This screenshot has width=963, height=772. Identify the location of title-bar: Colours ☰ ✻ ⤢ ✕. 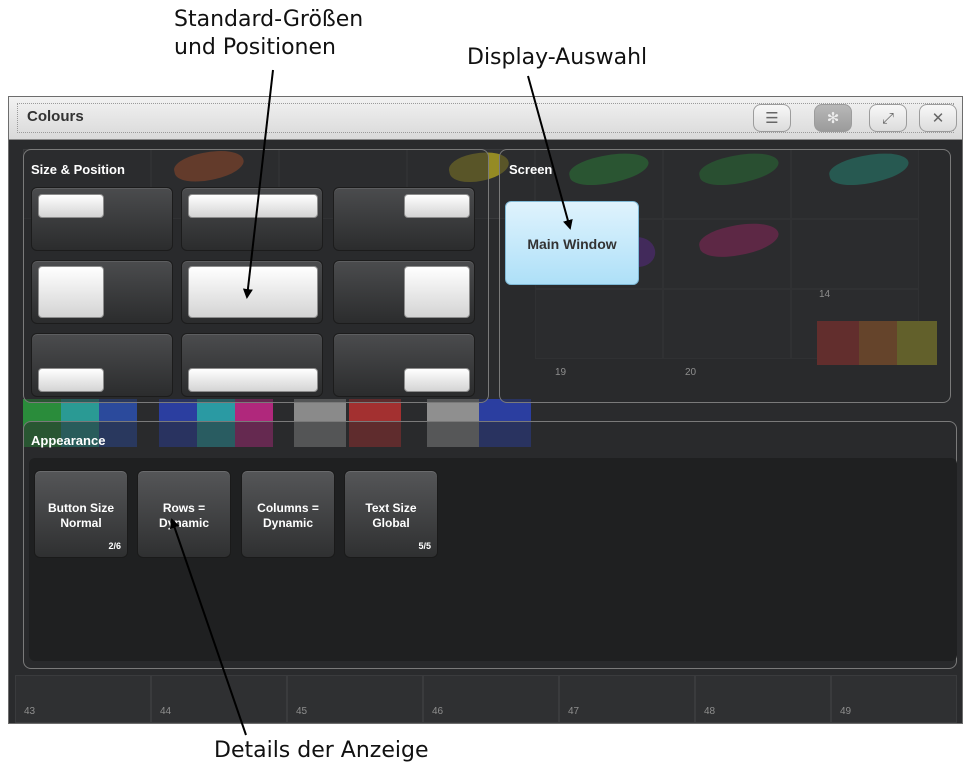
(485, 118).